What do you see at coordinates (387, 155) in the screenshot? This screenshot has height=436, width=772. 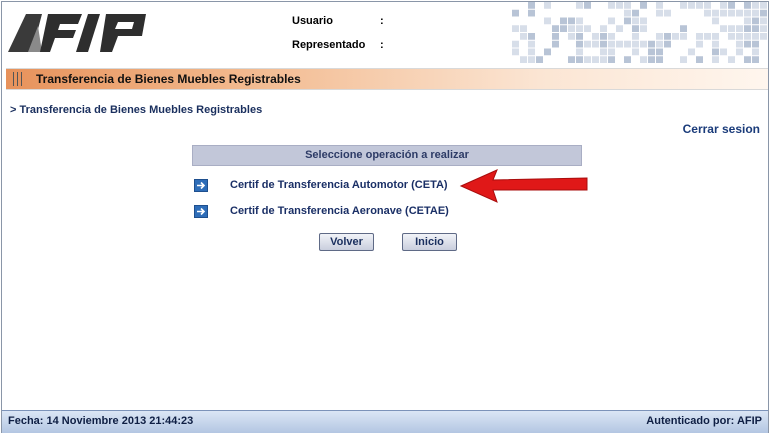 I see `selection-header: Seleccione operación a realizar` at bounding box center [387, 155].